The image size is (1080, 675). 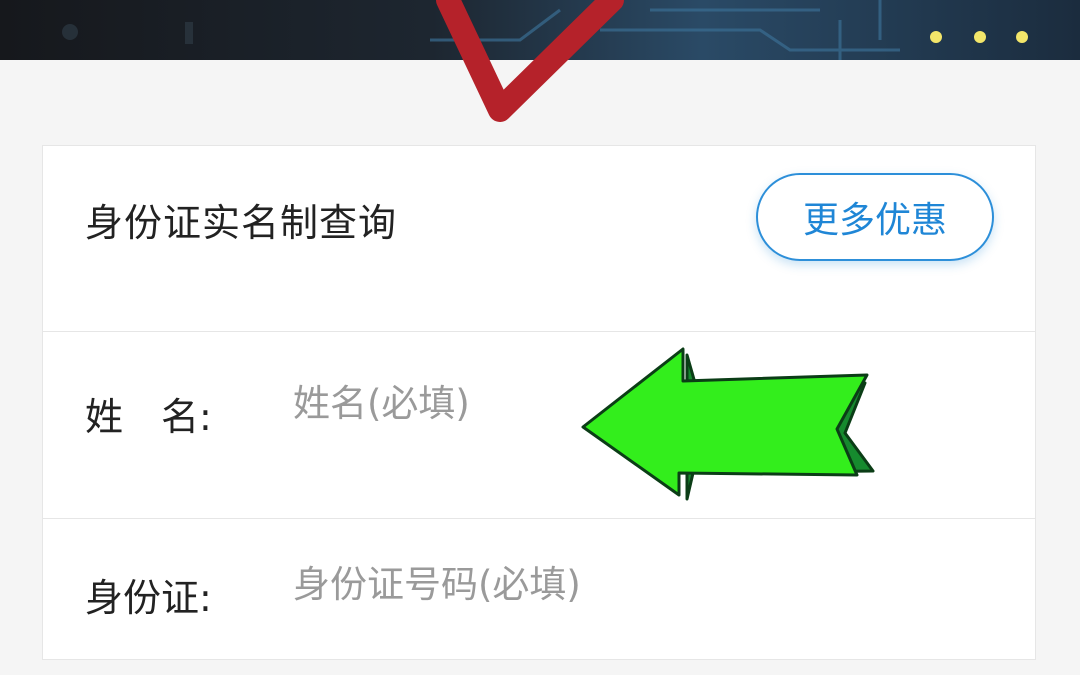 I want to click on more-offers-button: 更多优惠, so click(x=875, y=217).